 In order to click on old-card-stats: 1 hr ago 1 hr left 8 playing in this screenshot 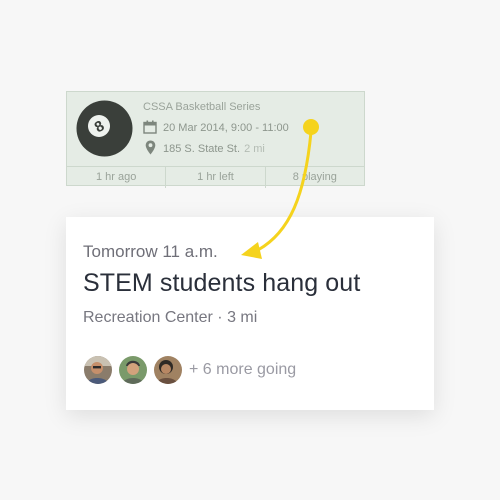, I will do `click(215, 177)`.